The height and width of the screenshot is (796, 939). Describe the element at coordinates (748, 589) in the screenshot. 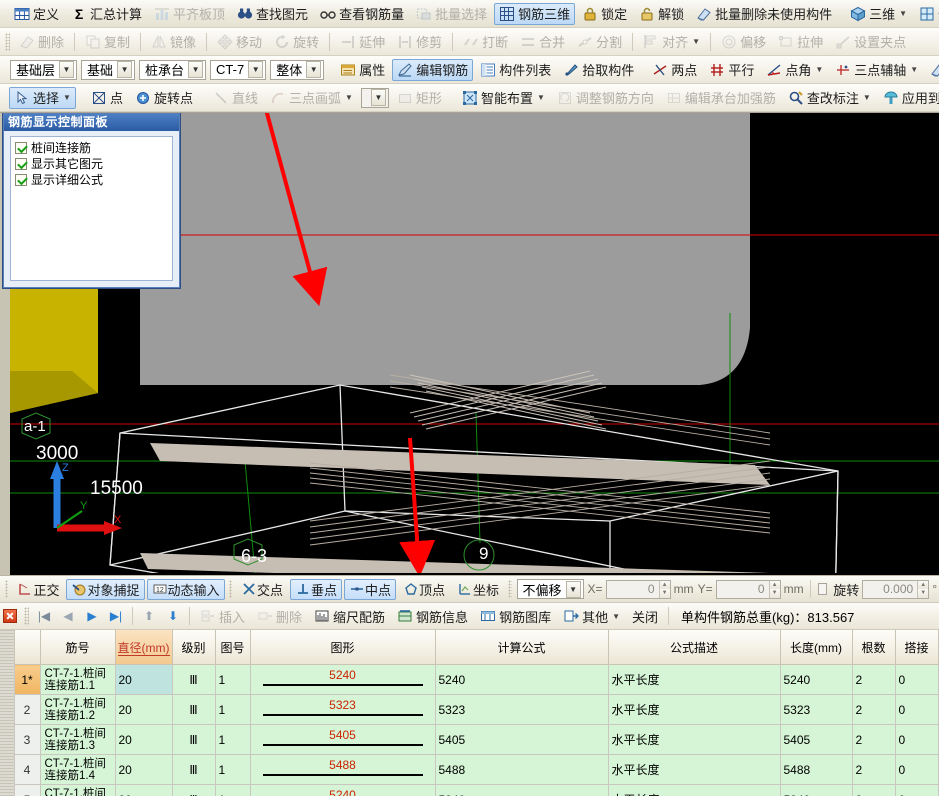

I see `y-offset-input: 0 ▲ ▼` at that location.